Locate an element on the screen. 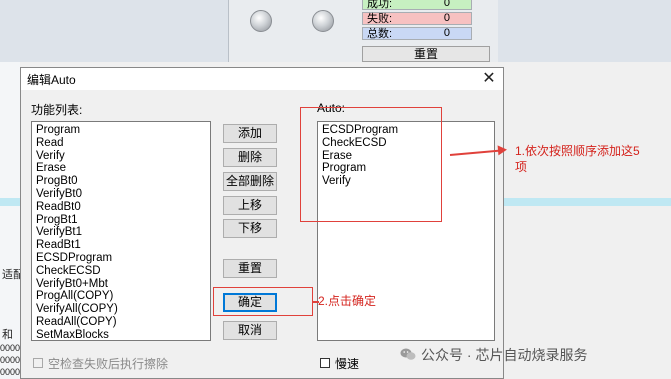 Image resolution: width=671 pixels, height=379 pixels. stat-success-label: 成功: is located at coordinates (380, 5).